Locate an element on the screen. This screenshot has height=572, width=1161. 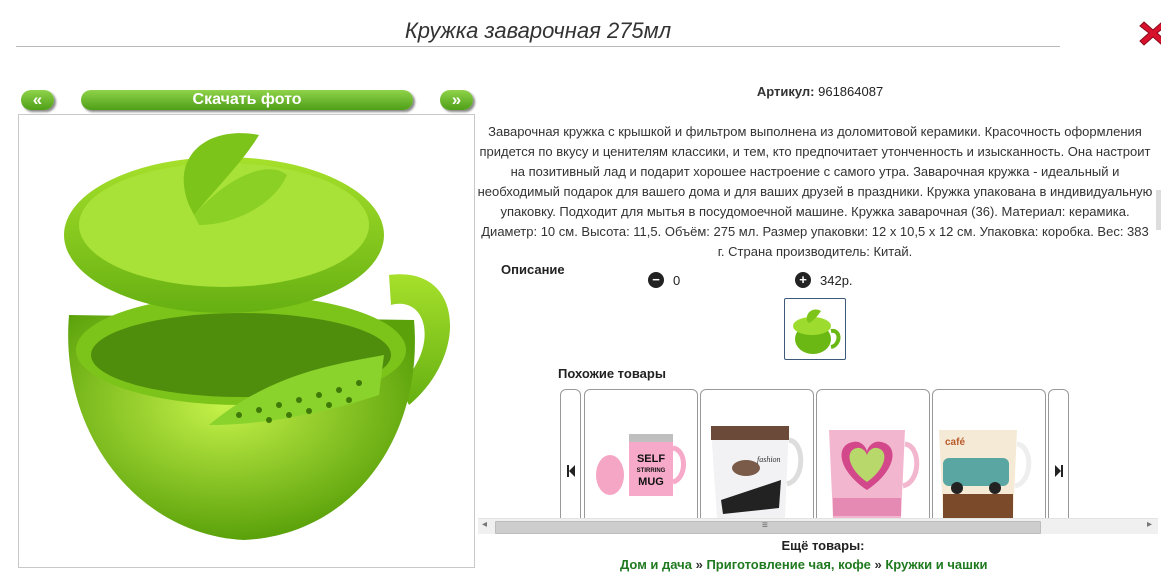
similar-item-fashion-mug: fashion is located at coordinates (757, 460).